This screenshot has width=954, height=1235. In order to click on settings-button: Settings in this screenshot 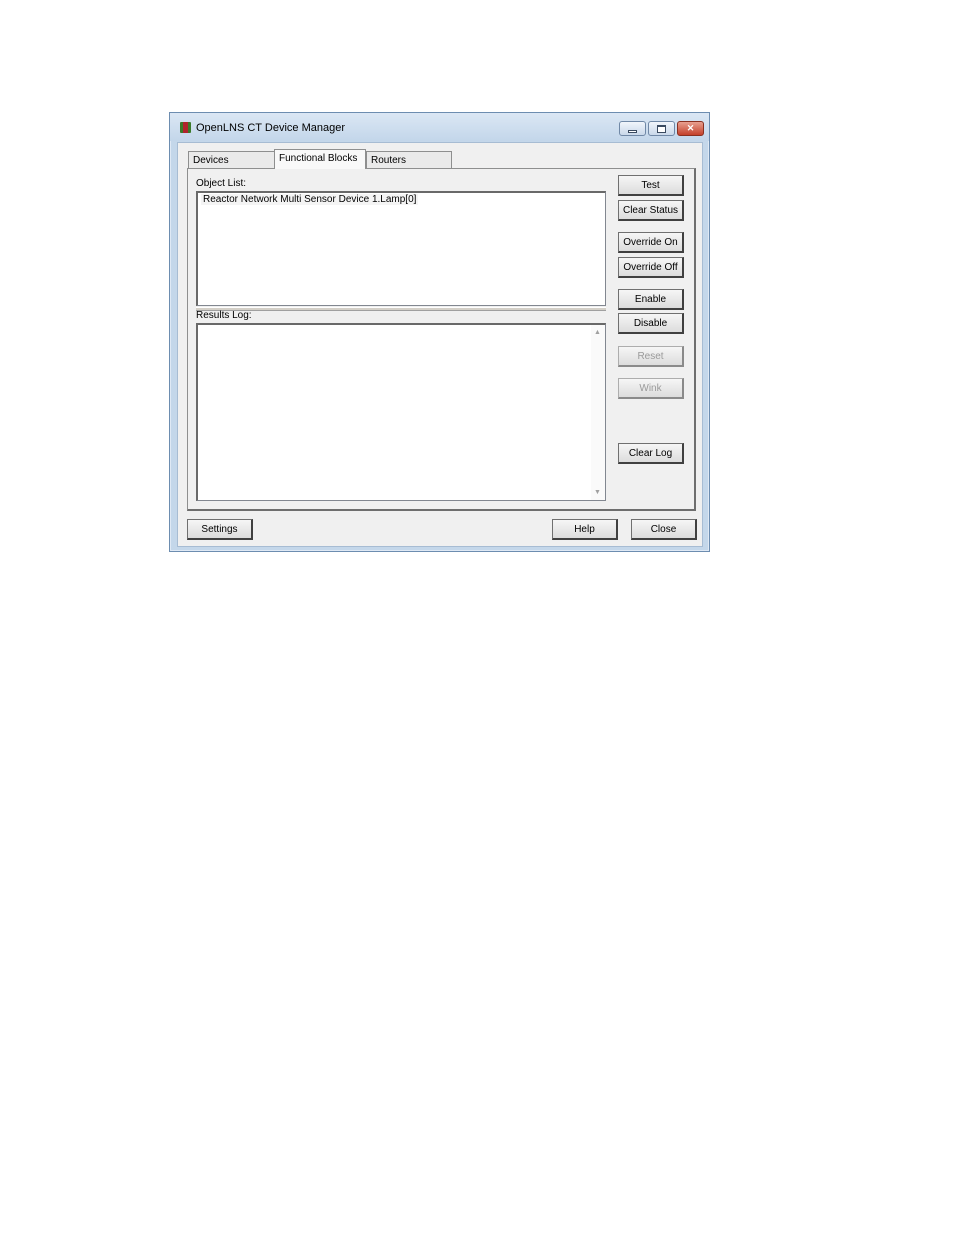, I will do `click(220, 529)`.